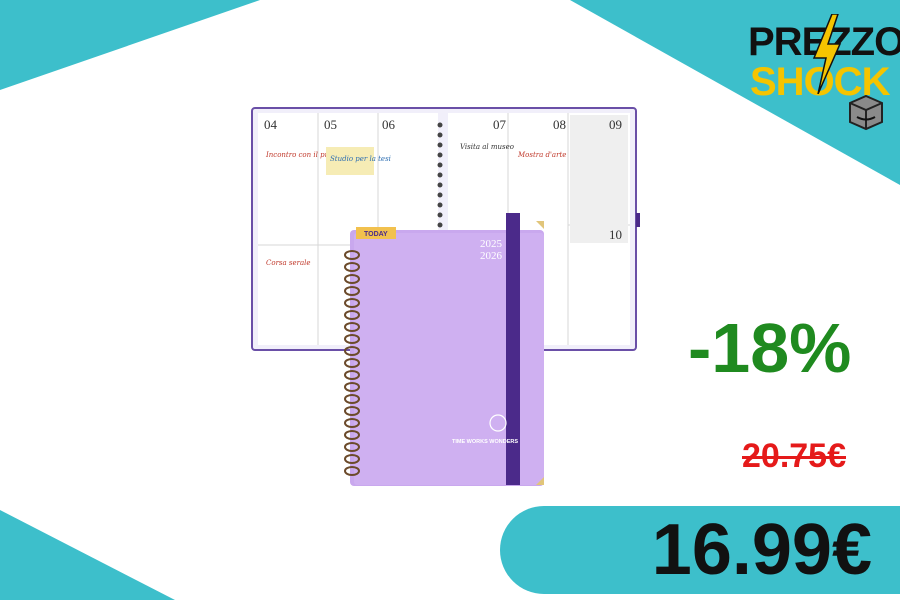 The width and height of the screenshot is (900, 600). What do you see at coordinates (376, 234) in the screenshot?
I see `today-tab: TODAY` at bounding box center [376, 234].